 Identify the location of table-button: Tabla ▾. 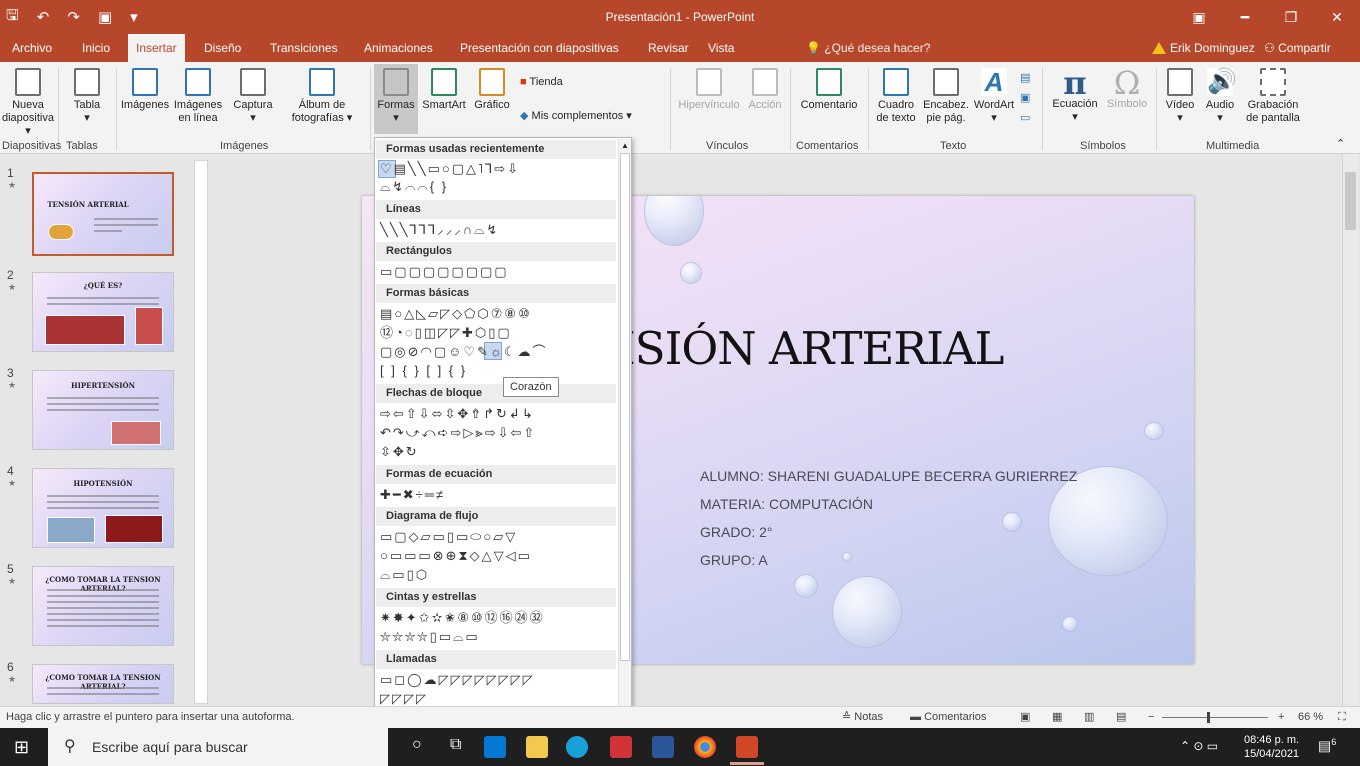
(87, 96).